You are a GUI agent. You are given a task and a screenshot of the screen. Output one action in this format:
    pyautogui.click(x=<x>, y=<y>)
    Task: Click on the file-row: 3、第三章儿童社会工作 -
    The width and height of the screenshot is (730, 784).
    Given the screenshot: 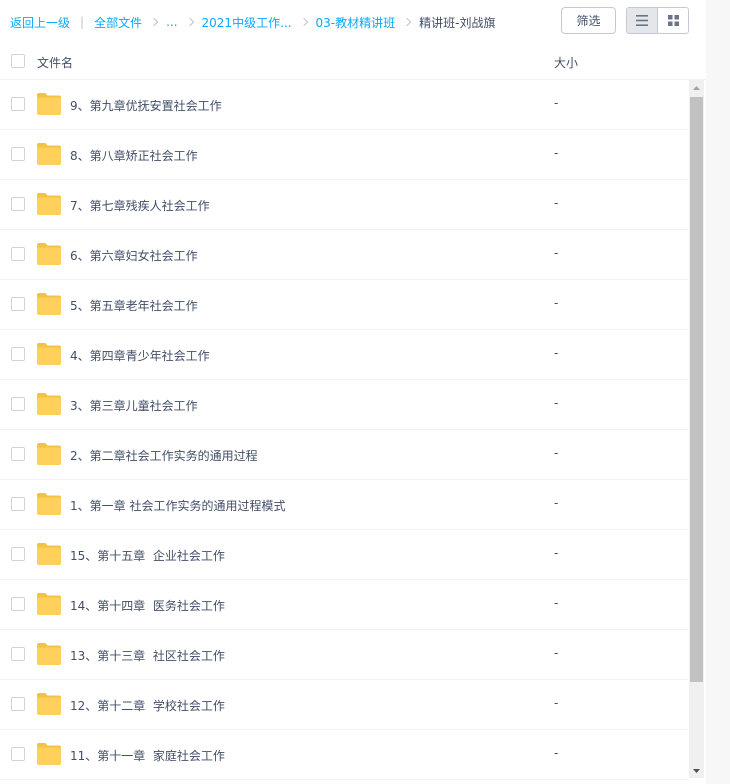 What is the action you would take?
    pyautogui.click(x=344, y=405)
    